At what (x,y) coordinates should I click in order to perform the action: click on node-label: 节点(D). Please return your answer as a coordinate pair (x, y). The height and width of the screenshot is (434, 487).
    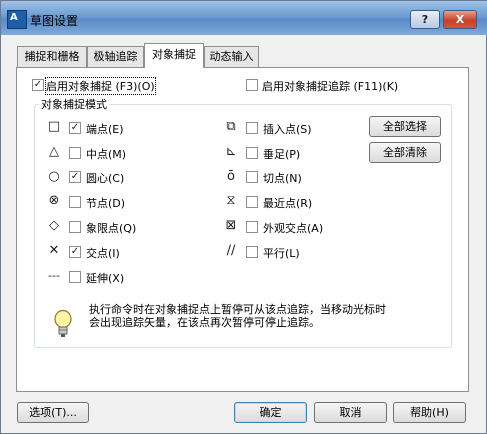
    Looking at the image, I should click on (105, 203).